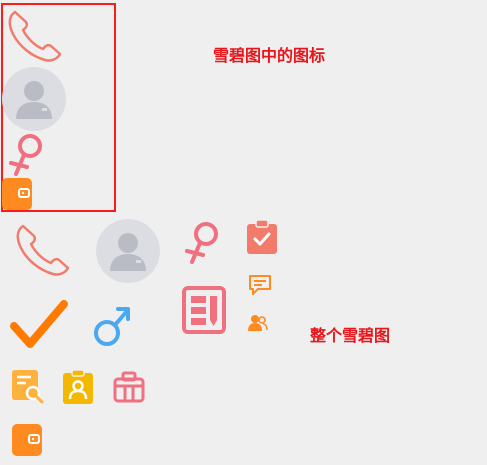 This screenshot has height=465, width=487. Describe the element at coordinates (78, 387) in the screenshot. I see `clipboard-user-icon` at that location.